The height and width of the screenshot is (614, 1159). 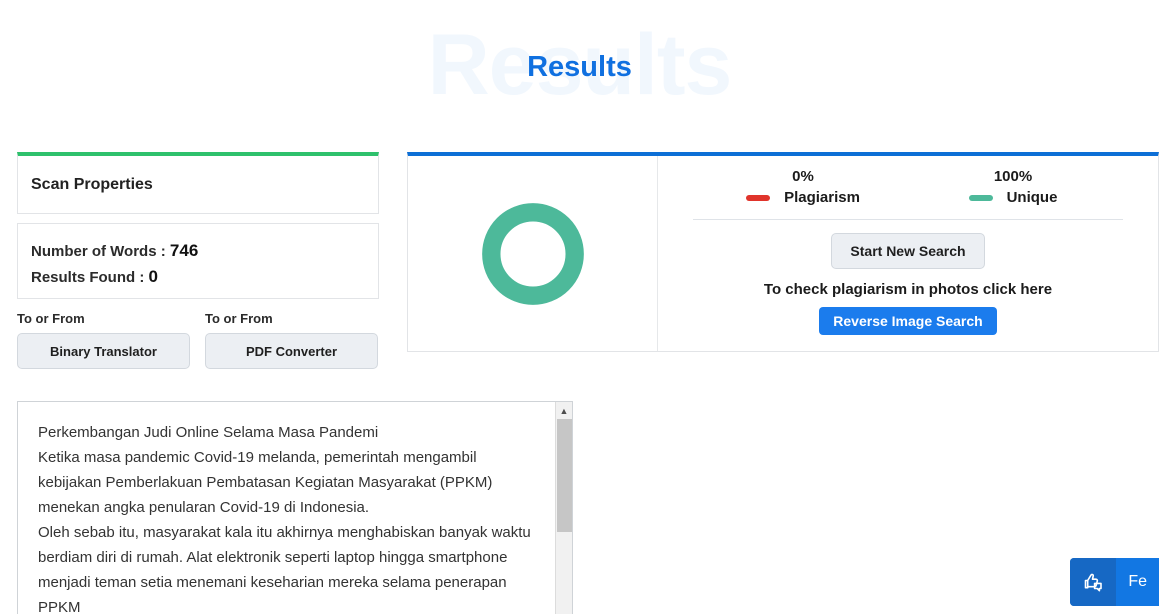 What do you see at coordinates (908, 321) in the screenshot?
I see `reverse-image-search-button: Reverse Image Search` at bounding box center [908, 321].